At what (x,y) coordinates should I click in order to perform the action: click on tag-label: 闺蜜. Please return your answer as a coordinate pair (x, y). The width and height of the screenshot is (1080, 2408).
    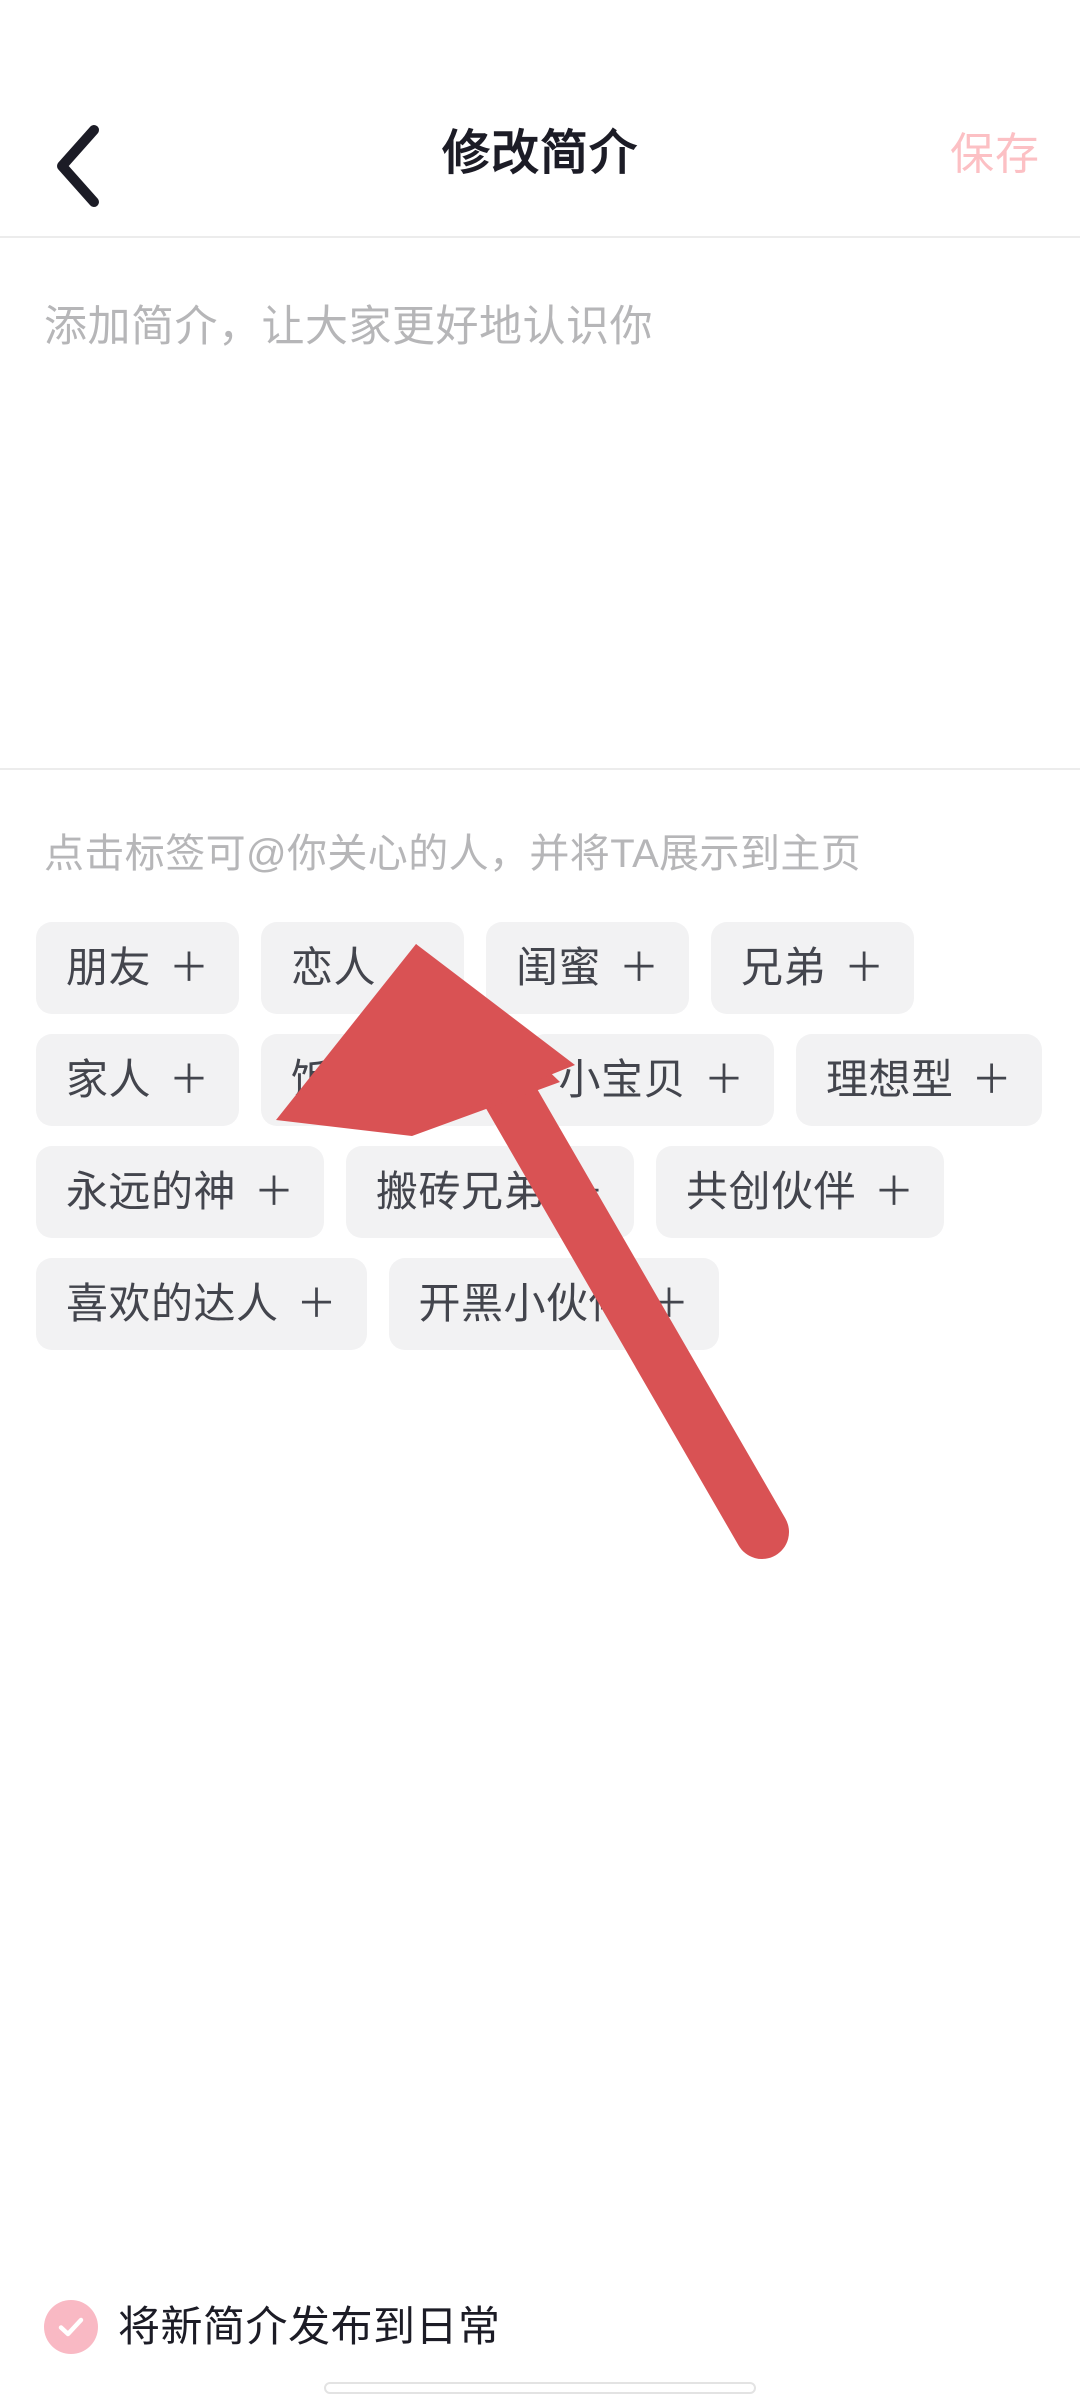
    Looking at the image, I should click on (559, 967).